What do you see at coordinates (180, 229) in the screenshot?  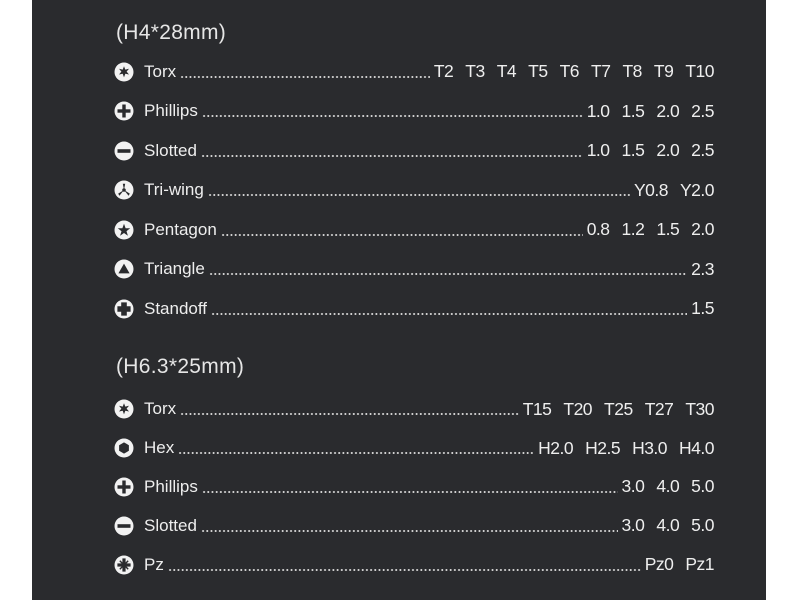 I see `bit-type-label: Pentagon` at bounding box center [180, 229].